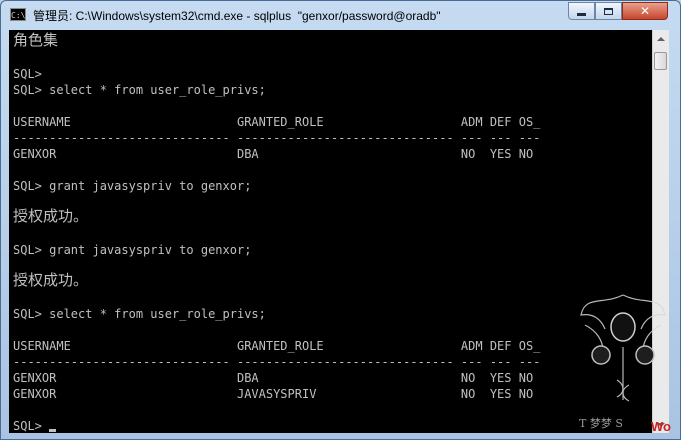  Describe the element at coordinates (581, 14) in the screenshot. I see `minimize-icon` at that location.